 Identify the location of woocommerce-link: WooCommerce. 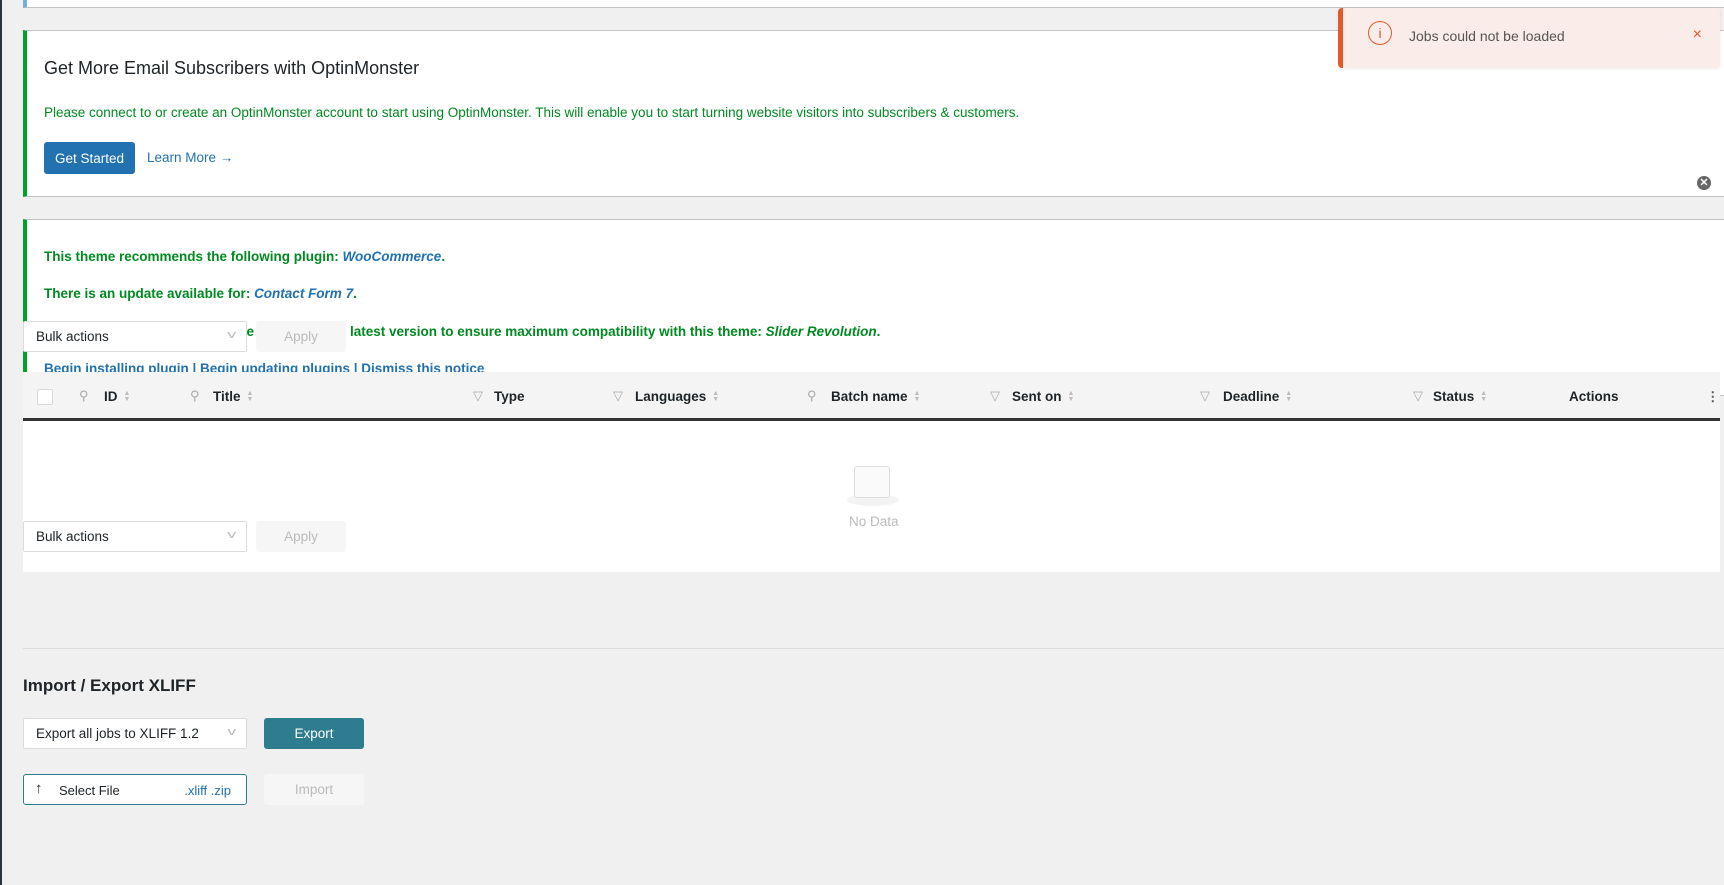
(392, 256).